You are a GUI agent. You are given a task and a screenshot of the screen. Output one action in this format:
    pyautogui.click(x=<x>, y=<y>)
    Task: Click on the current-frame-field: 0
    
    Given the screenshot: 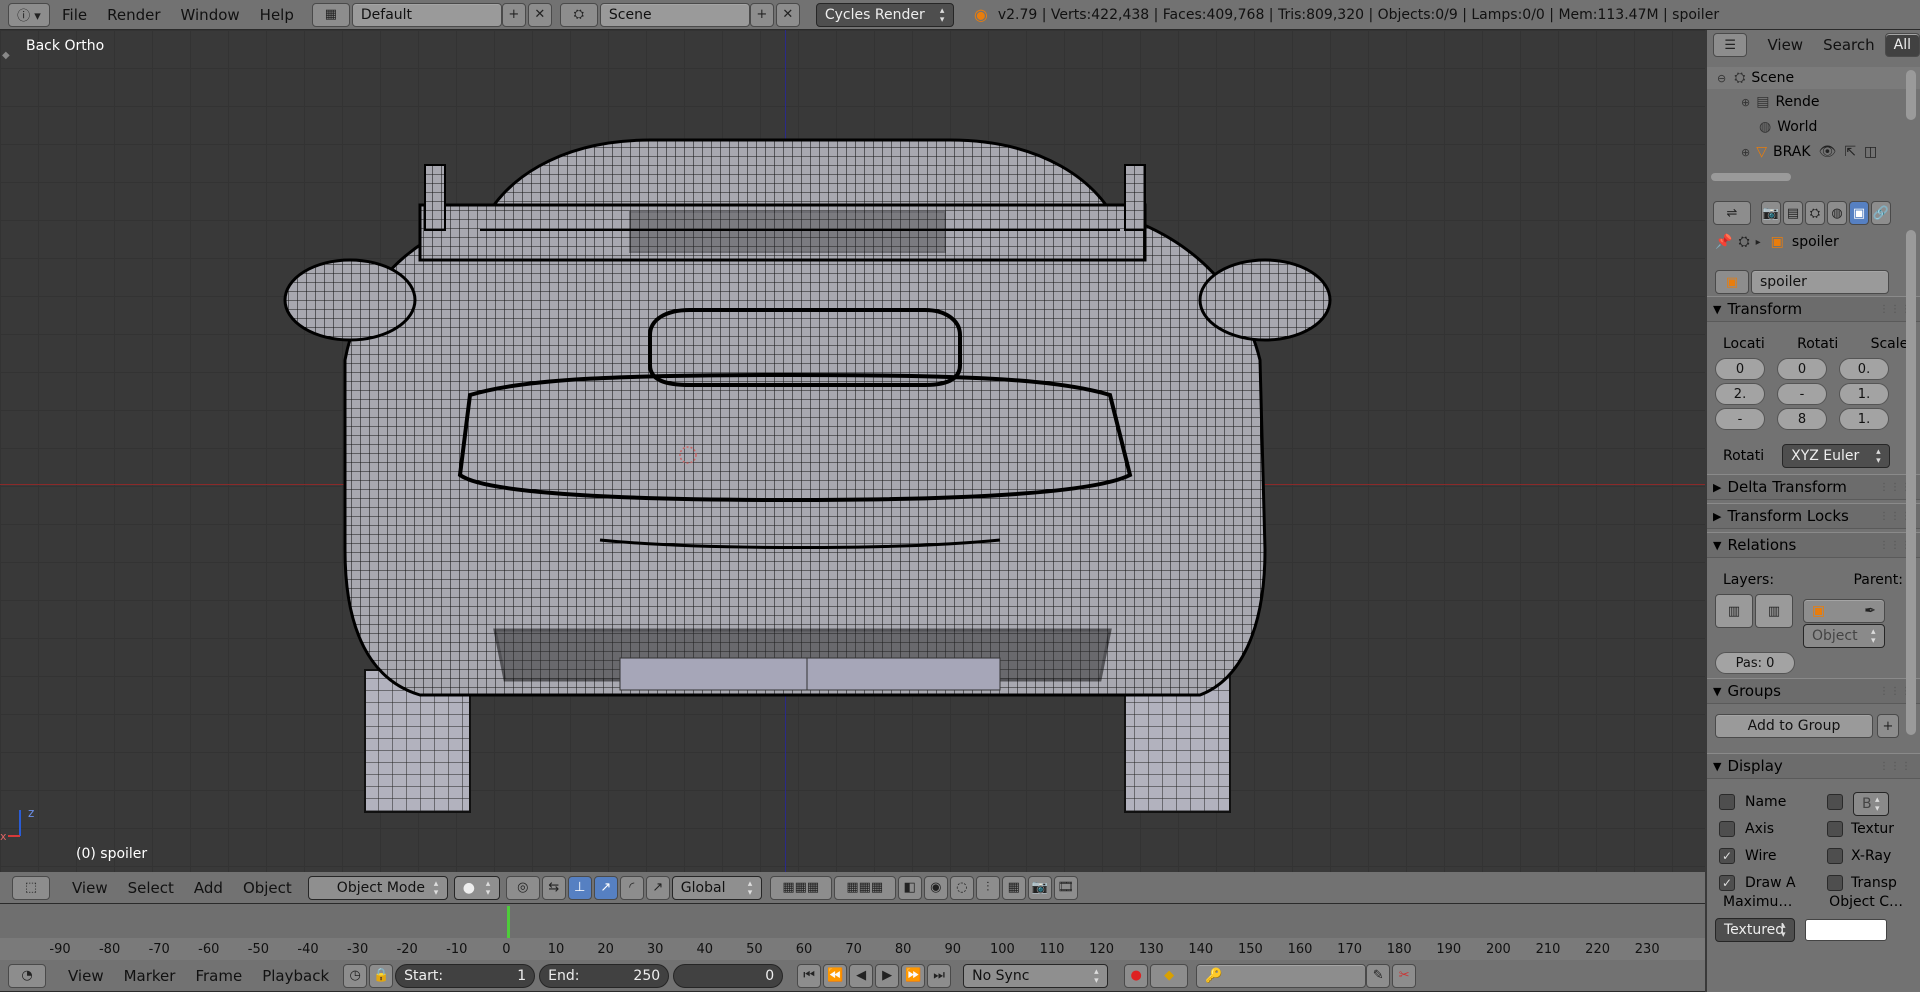 What is the action you would take?
    pyautogui.click(x=728, y=975)
    